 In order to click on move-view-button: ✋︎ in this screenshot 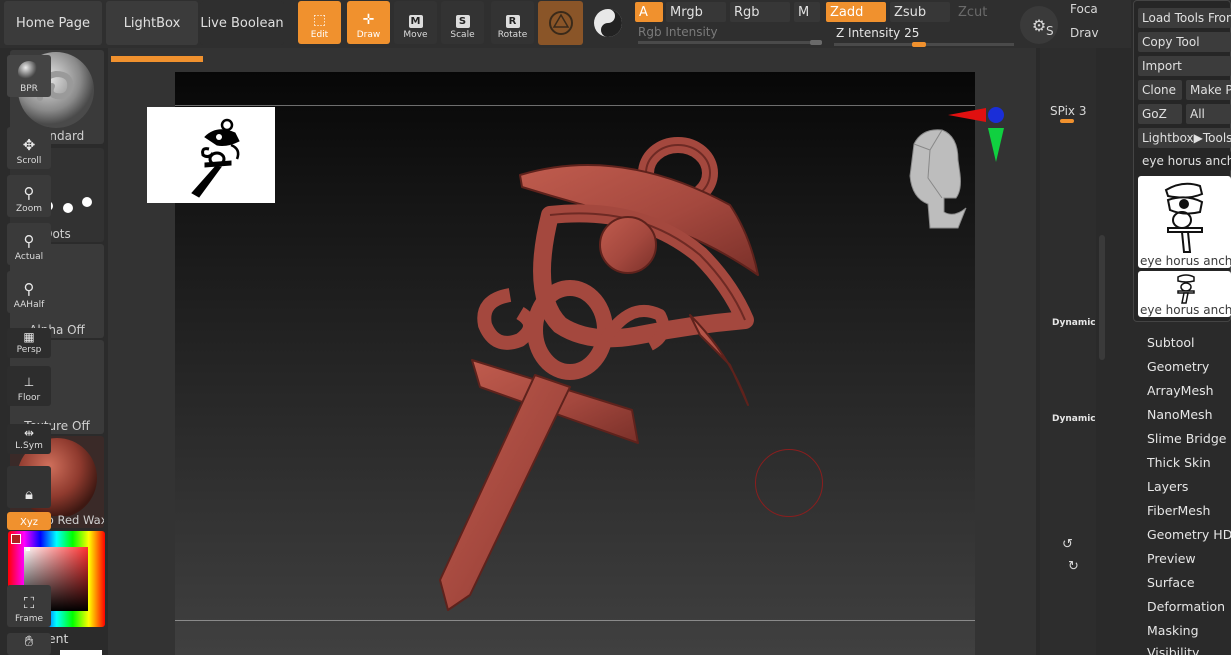, I will do `click(29, 643)`.